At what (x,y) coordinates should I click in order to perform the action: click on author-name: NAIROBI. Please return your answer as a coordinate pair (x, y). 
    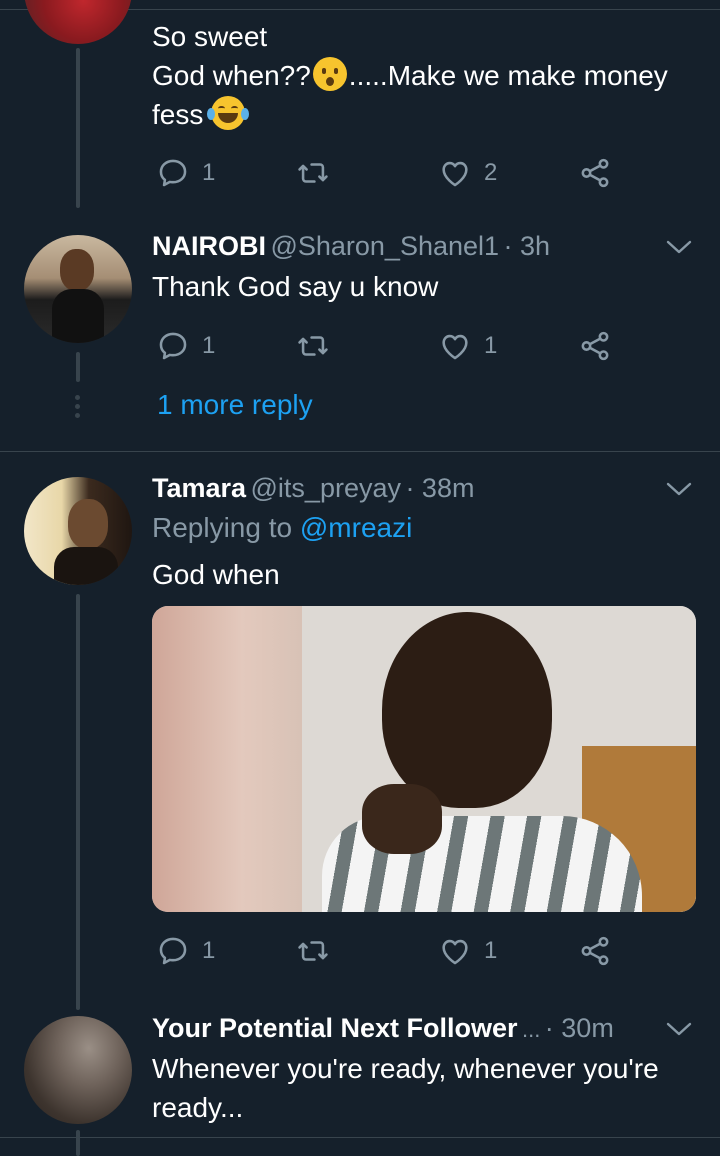
    Looking at the image, I should click on (209, 246).